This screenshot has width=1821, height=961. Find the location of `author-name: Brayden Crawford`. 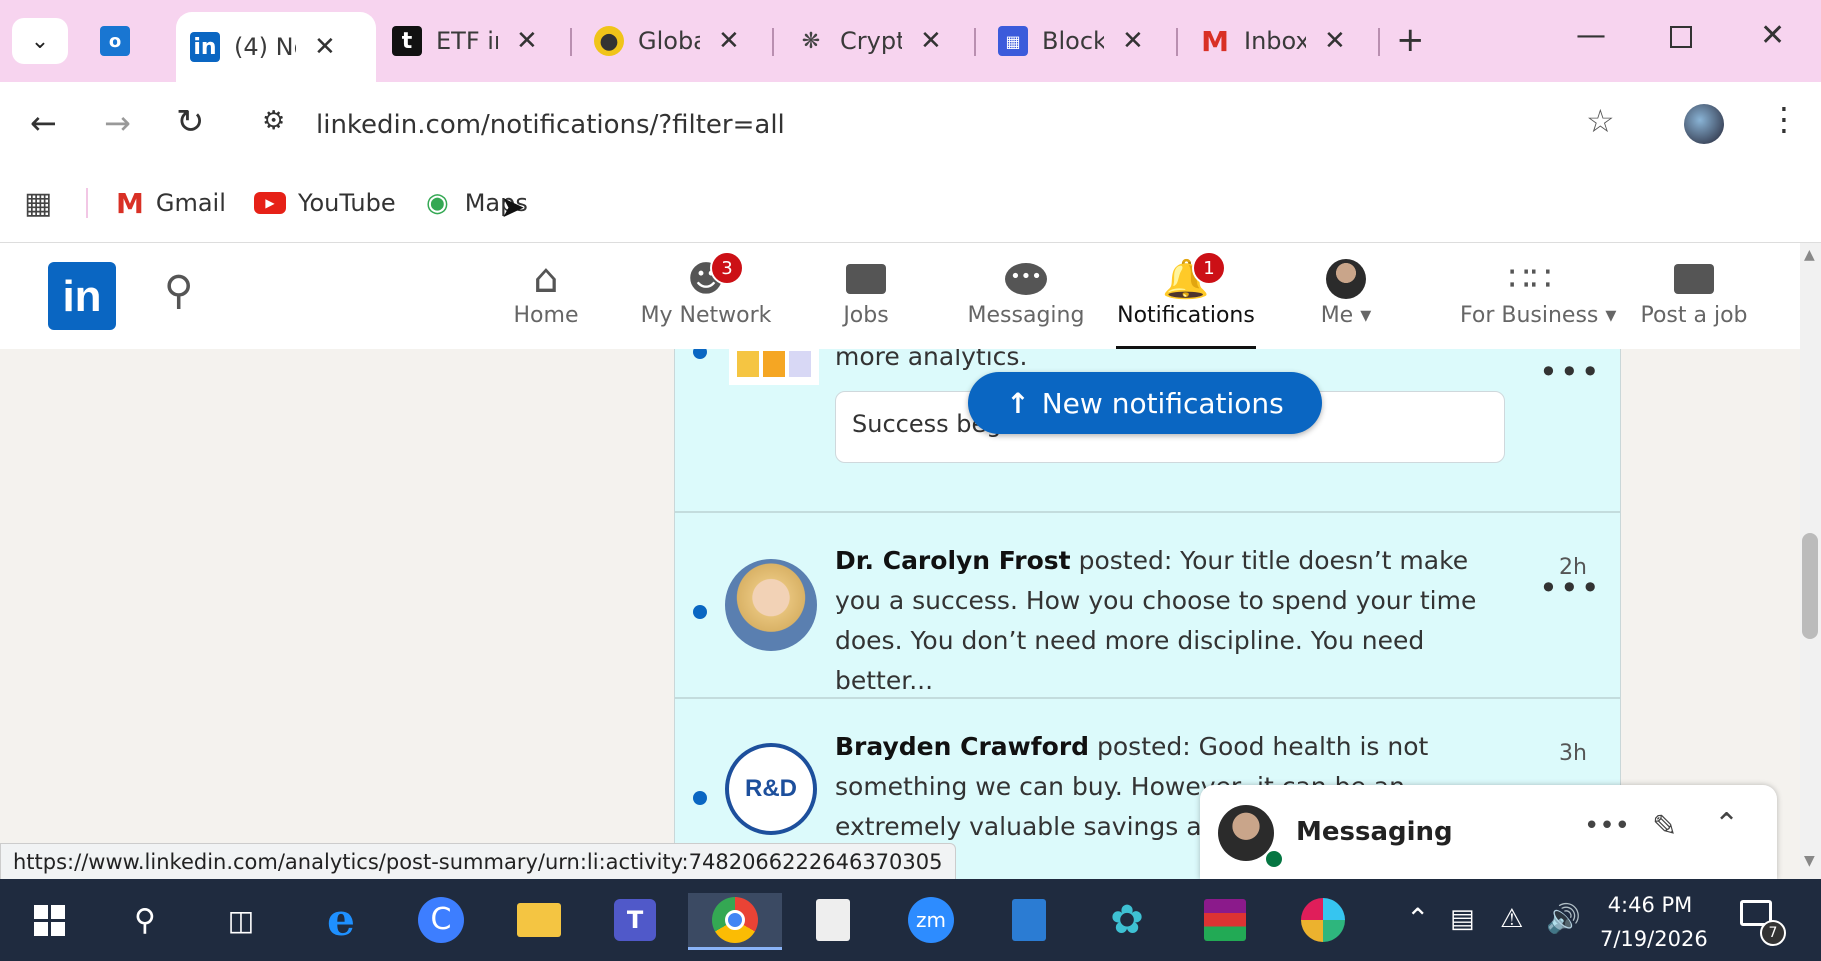

author-name: Brayden Crawford is located at coordinates (962, 746).